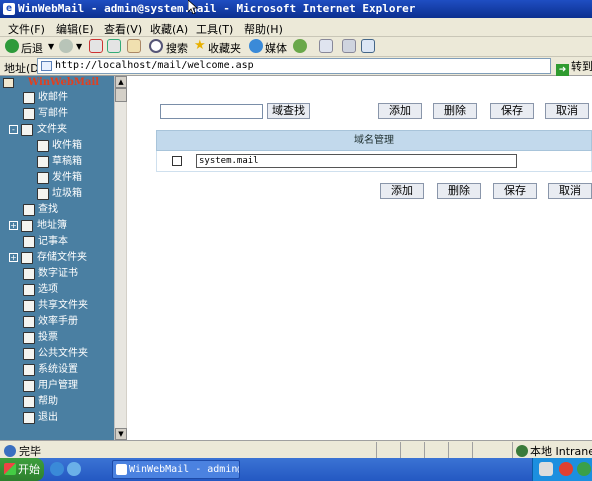 Image resolution: width=592 pixels, height=481 pixels. What do you see at coordinates (368, 46) in the screenshot?
I see `edit-icon` at bounding box center [368, 46].